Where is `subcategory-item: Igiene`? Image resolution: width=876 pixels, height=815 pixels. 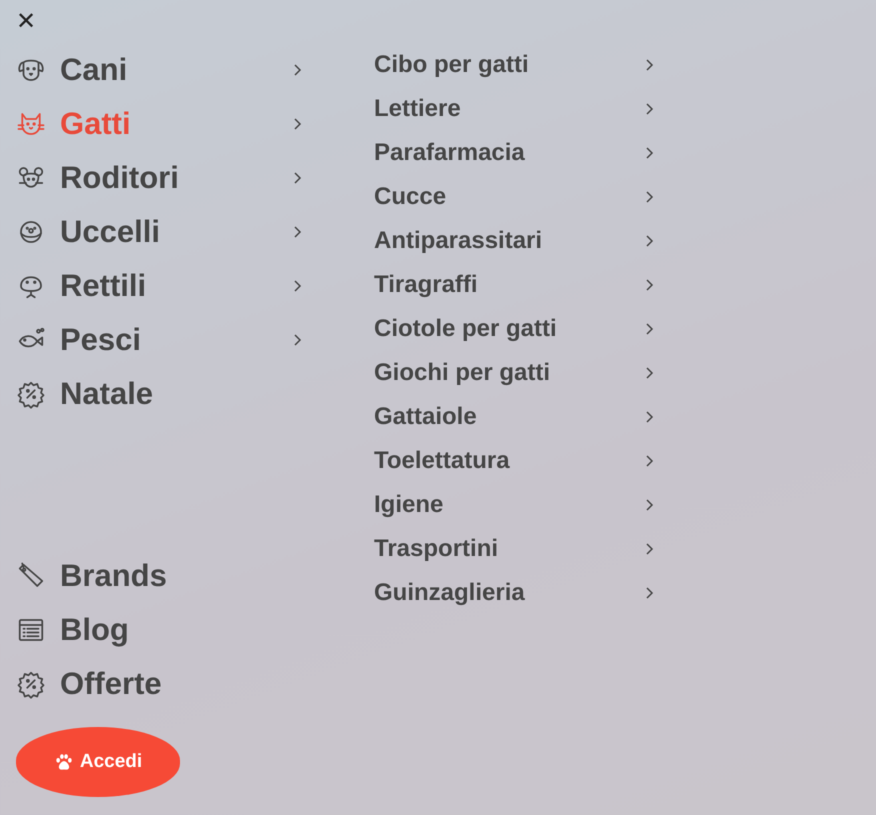
subcategory-item: Igiene is located at coordinates (514, 505).